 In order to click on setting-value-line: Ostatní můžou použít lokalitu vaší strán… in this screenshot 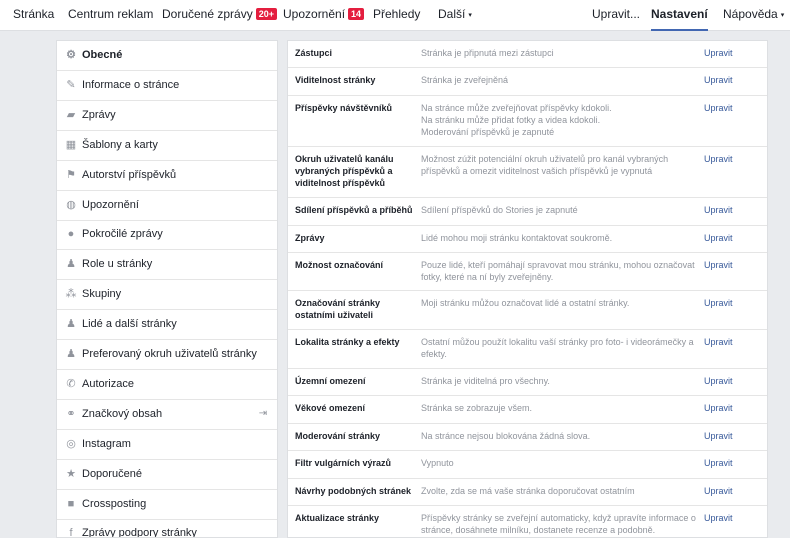, I will do `click(557, 348)`.